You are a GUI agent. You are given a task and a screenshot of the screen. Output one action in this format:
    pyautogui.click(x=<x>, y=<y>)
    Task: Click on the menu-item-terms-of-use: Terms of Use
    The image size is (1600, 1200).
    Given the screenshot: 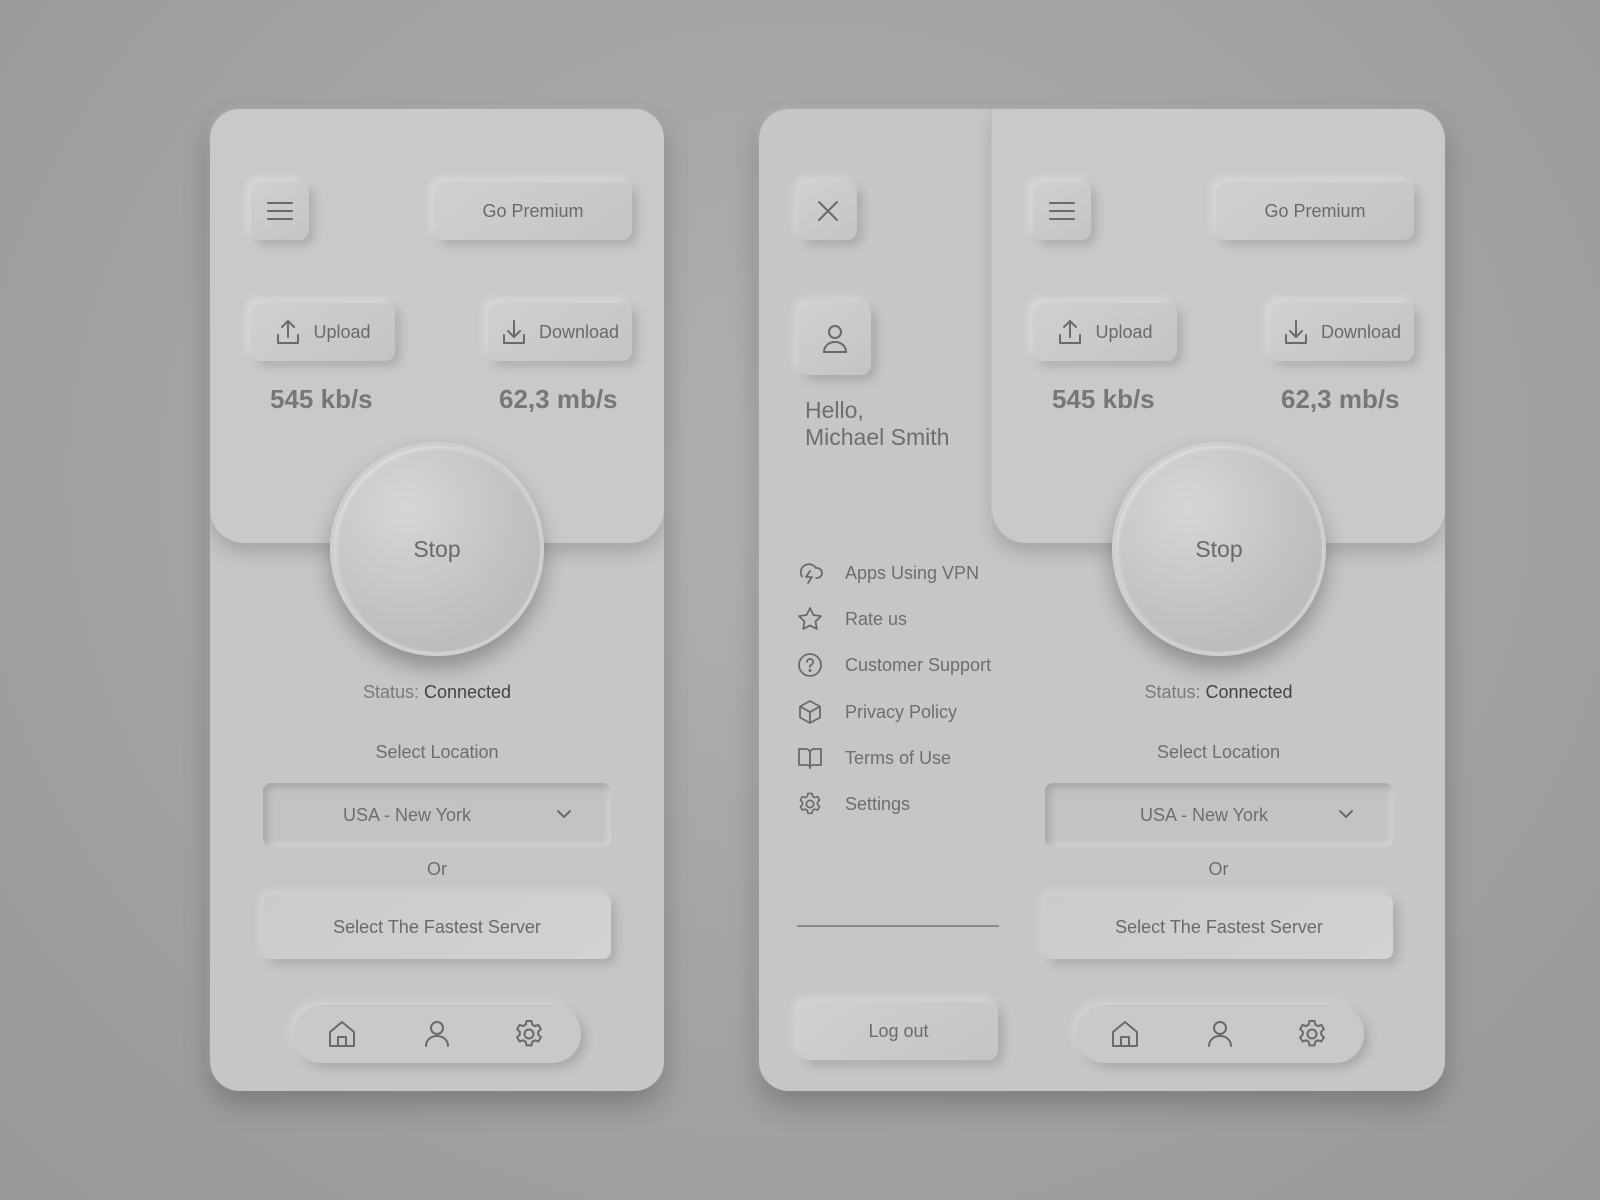 What is the action you would take?
    pyautogui.click(x=874, y=758)
    